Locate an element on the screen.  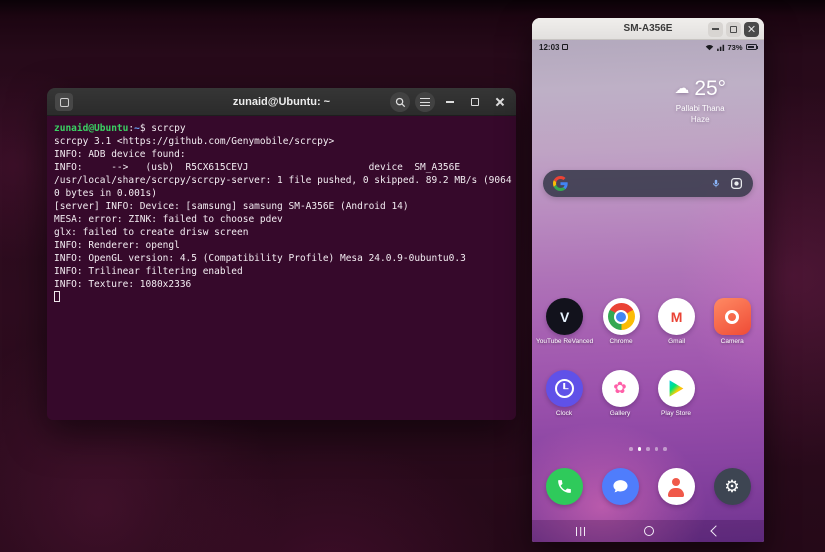
google-search-bar is located at coordinates (648, 183).